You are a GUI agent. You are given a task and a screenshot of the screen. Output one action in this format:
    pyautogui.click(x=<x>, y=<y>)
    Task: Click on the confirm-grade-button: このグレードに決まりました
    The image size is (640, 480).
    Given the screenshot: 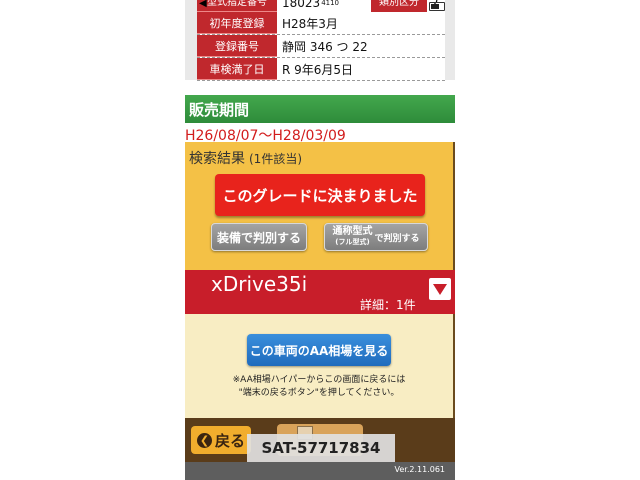 What is the action you would take?
    pyautogui.click(x=320, y=195)
    